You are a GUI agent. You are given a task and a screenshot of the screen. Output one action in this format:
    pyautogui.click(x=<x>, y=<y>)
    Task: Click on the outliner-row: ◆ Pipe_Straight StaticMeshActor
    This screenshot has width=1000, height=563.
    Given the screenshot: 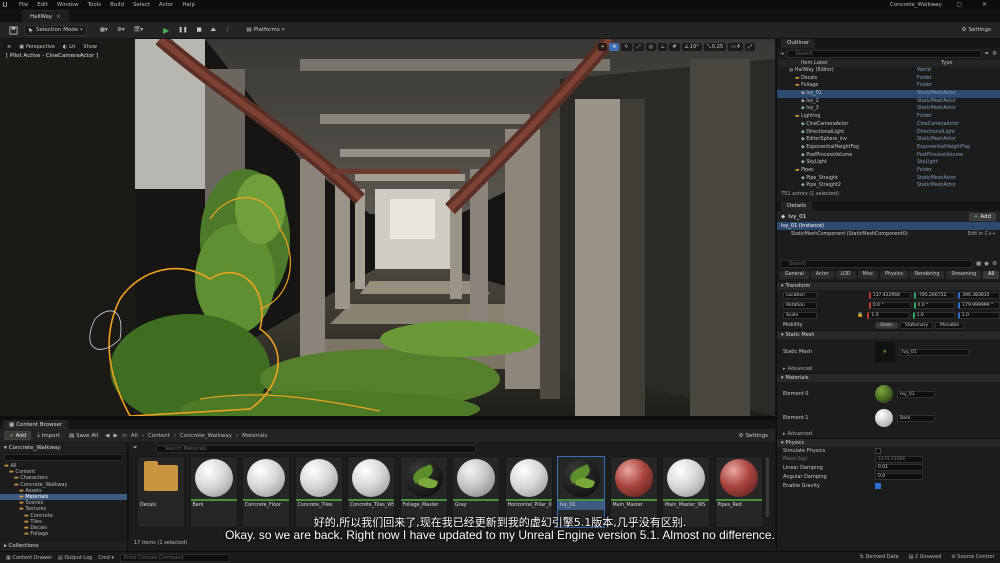 What is the action you would take?
    pyautogui.click(x=888, y=179)
    